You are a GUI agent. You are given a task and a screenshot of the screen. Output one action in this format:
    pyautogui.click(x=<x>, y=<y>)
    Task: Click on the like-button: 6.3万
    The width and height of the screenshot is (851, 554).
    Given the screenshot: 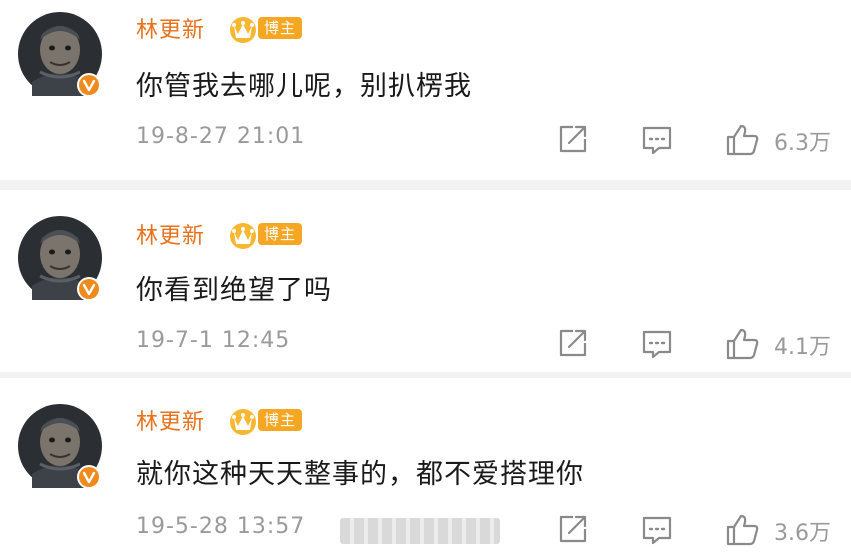 What is the action you would take?
    pyautogui.click(x=784, y=140)
    